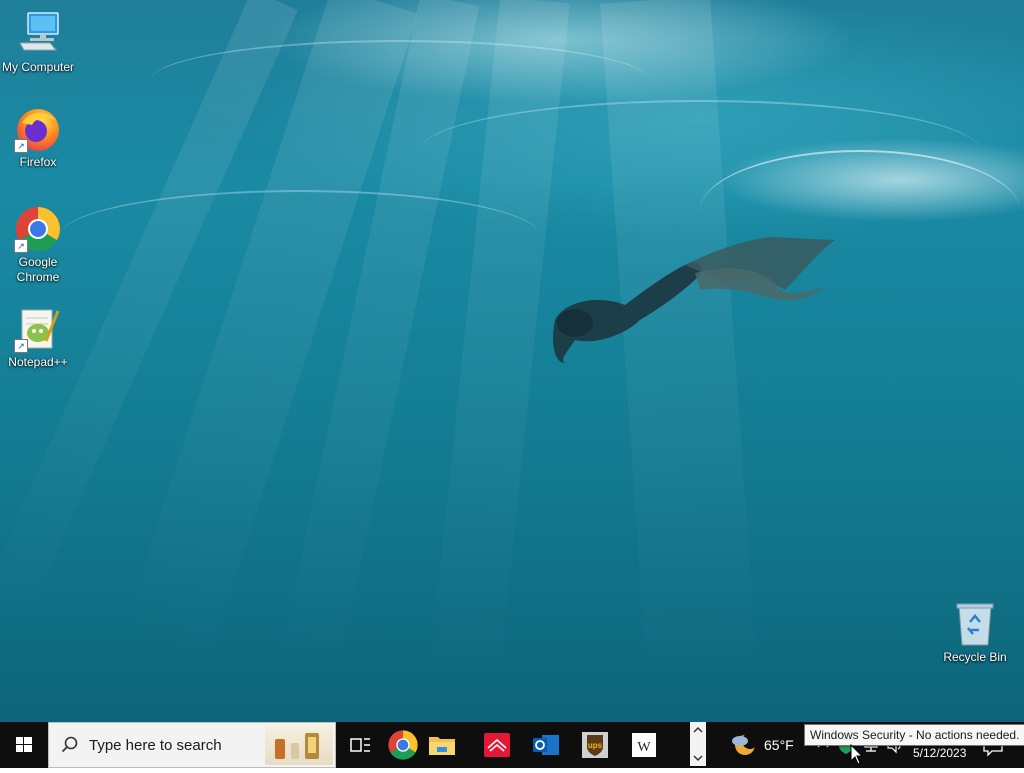 This screenshot has height=773, width=1024. I want to click on chrome-icon: ↗, so click(38, 229).